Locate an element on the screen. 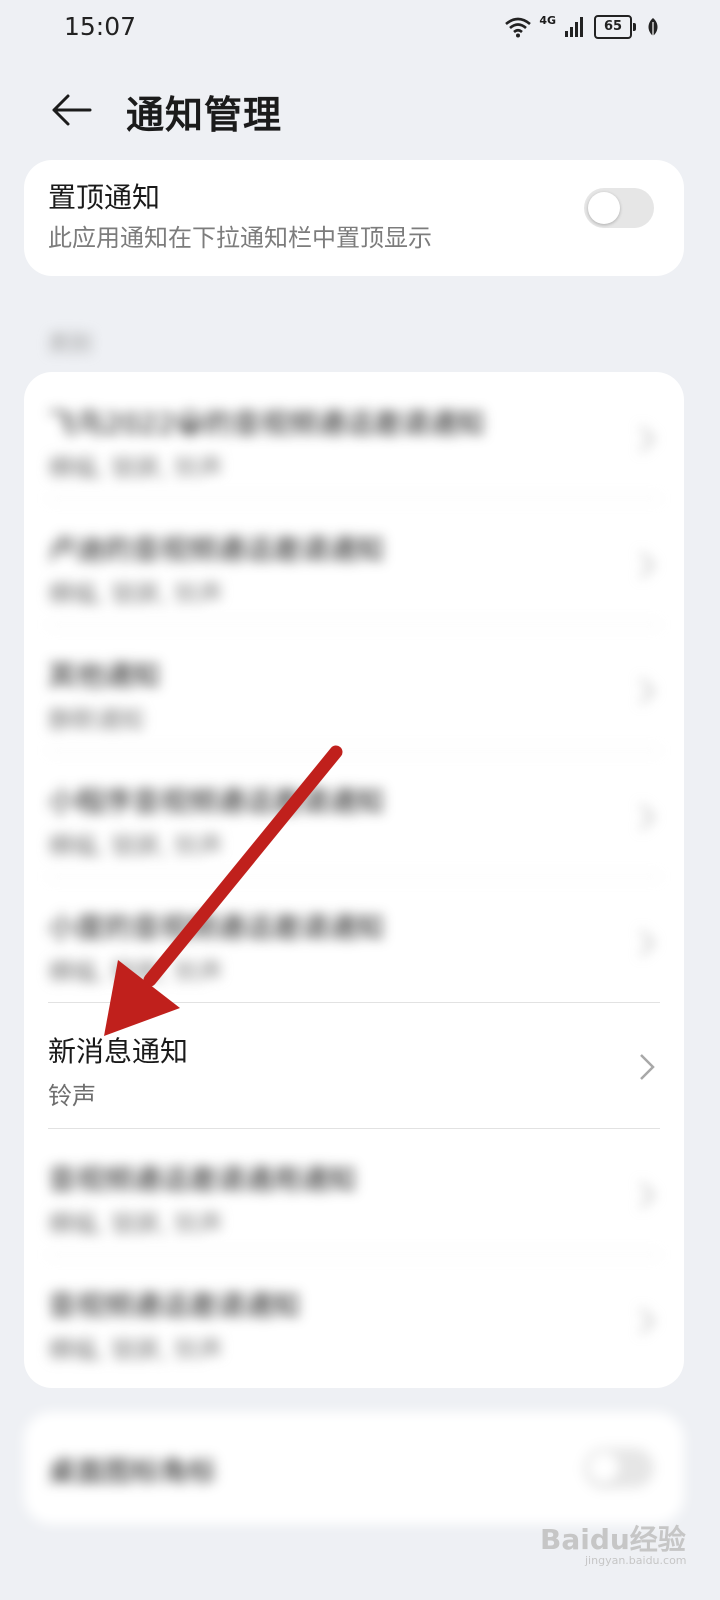 This screenshot has width=720, height=1600. category-item: 卢迪的音视频通话邀请通知 横幅, 锁屏, 铃声 is located at coordinates (354, 561).